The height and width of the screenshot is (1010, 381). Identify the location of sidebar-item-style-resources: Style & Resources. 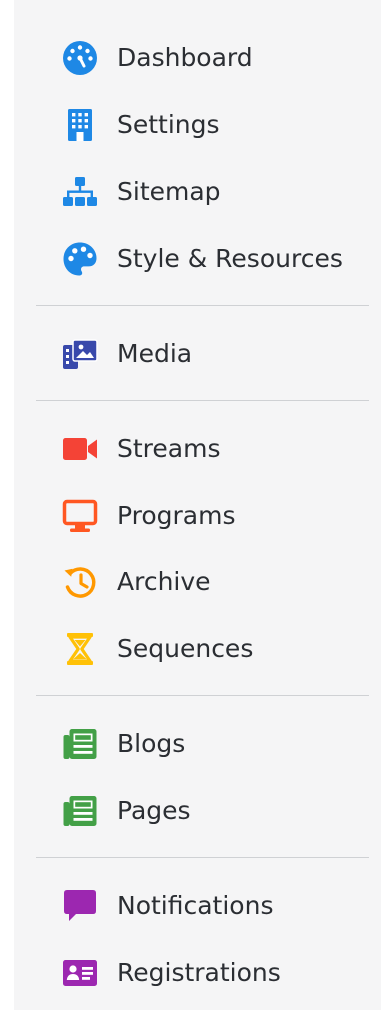
(197, 259).